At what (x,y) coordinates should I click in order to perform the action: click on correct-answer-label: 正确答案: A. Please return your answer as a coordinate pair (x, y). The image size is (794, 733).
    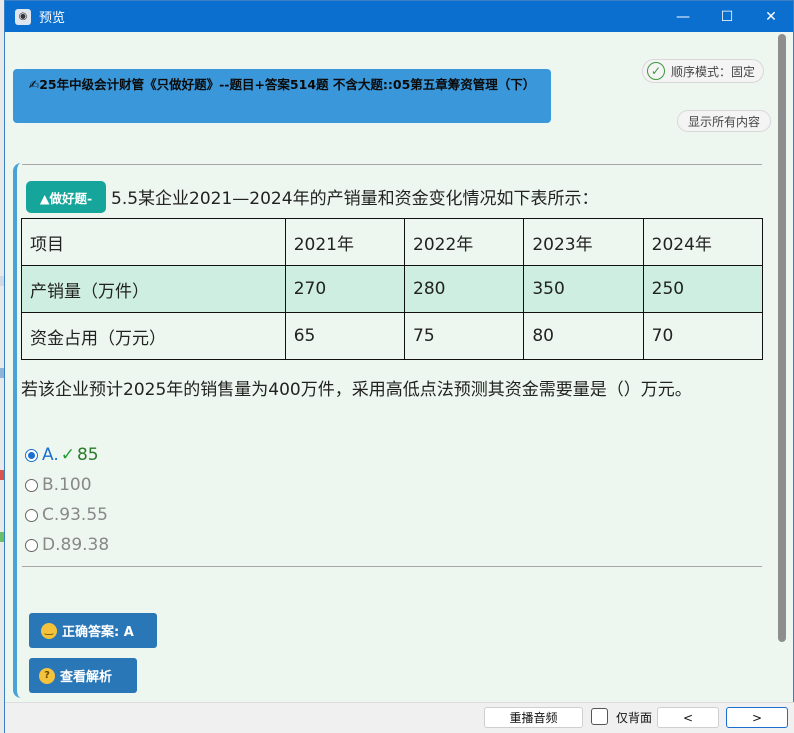
    Looking at the image, I should click on (98, 632).